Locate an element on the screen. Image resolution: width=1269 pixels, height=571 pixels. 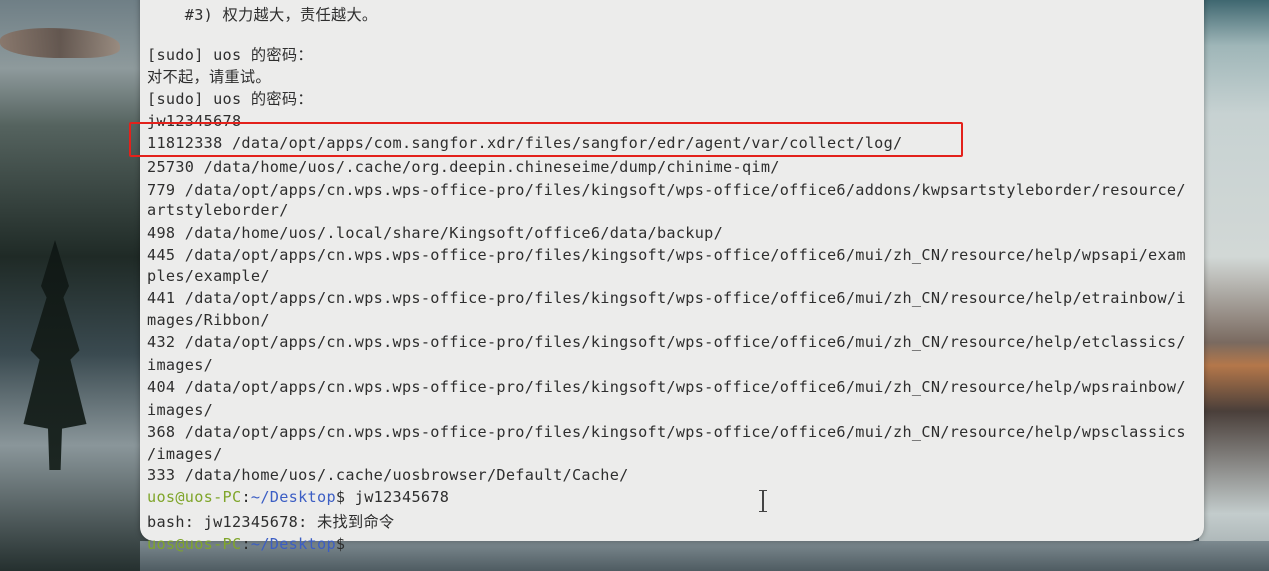
shell-prompt: uos@uos-PC:~/Desktop$ jw12345678 is located at coordinates (298, 497).